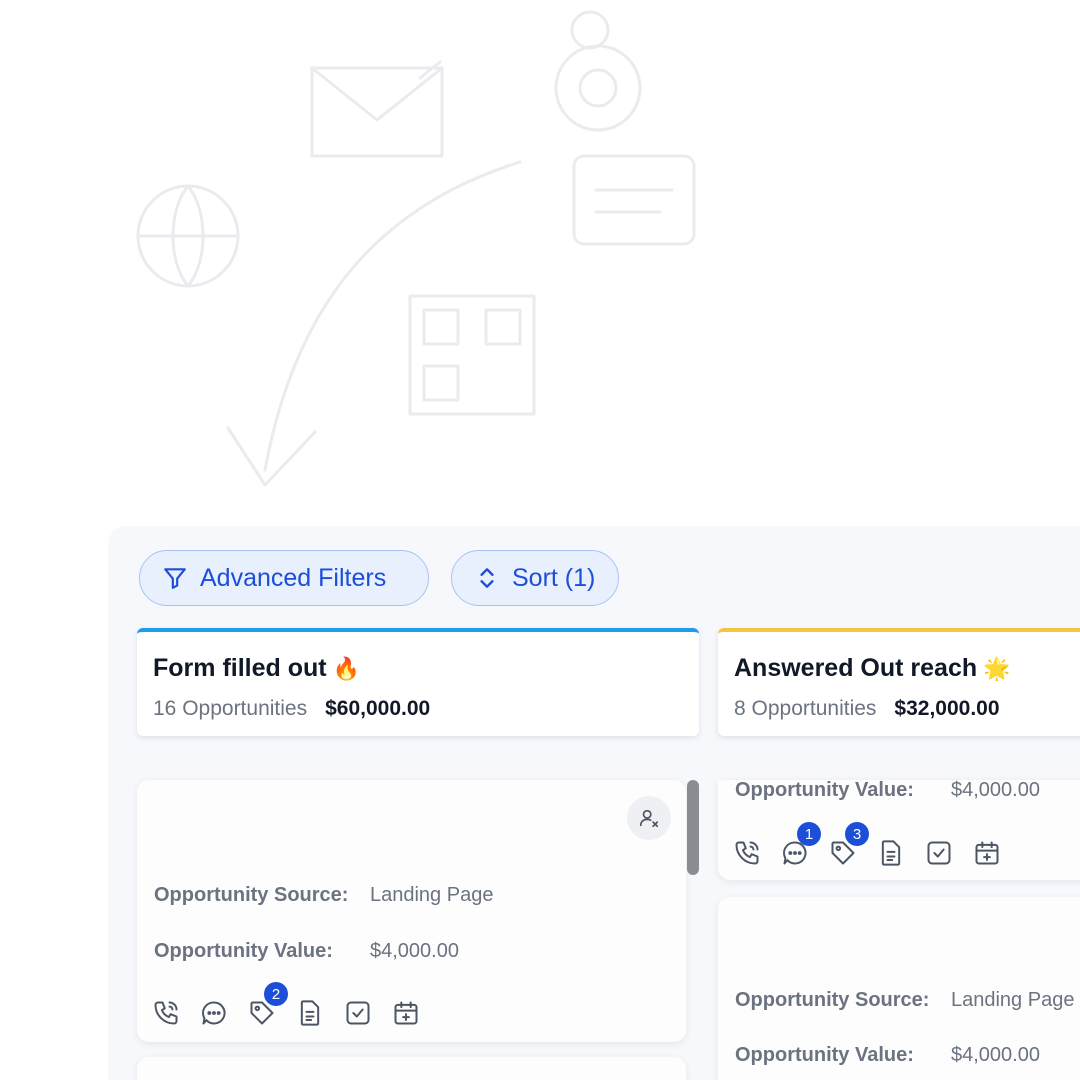  Describe the element at coordinates (276, 994) in the screenshot. I see `tags-count-badge: 2` at that location.